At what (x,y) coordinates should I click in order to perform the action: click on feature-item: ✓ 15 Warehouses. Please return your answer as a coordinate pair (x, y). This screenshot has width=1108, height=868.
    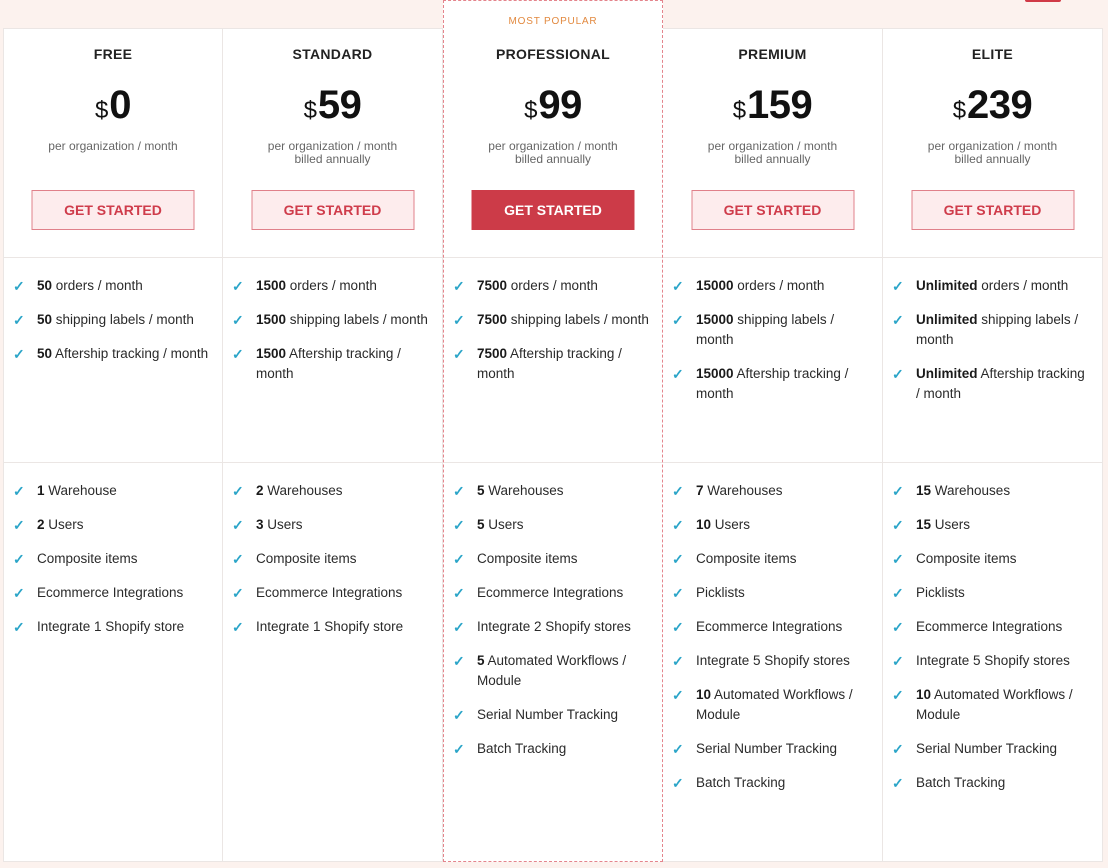
    Looking at the image, I should click on (992, 491).